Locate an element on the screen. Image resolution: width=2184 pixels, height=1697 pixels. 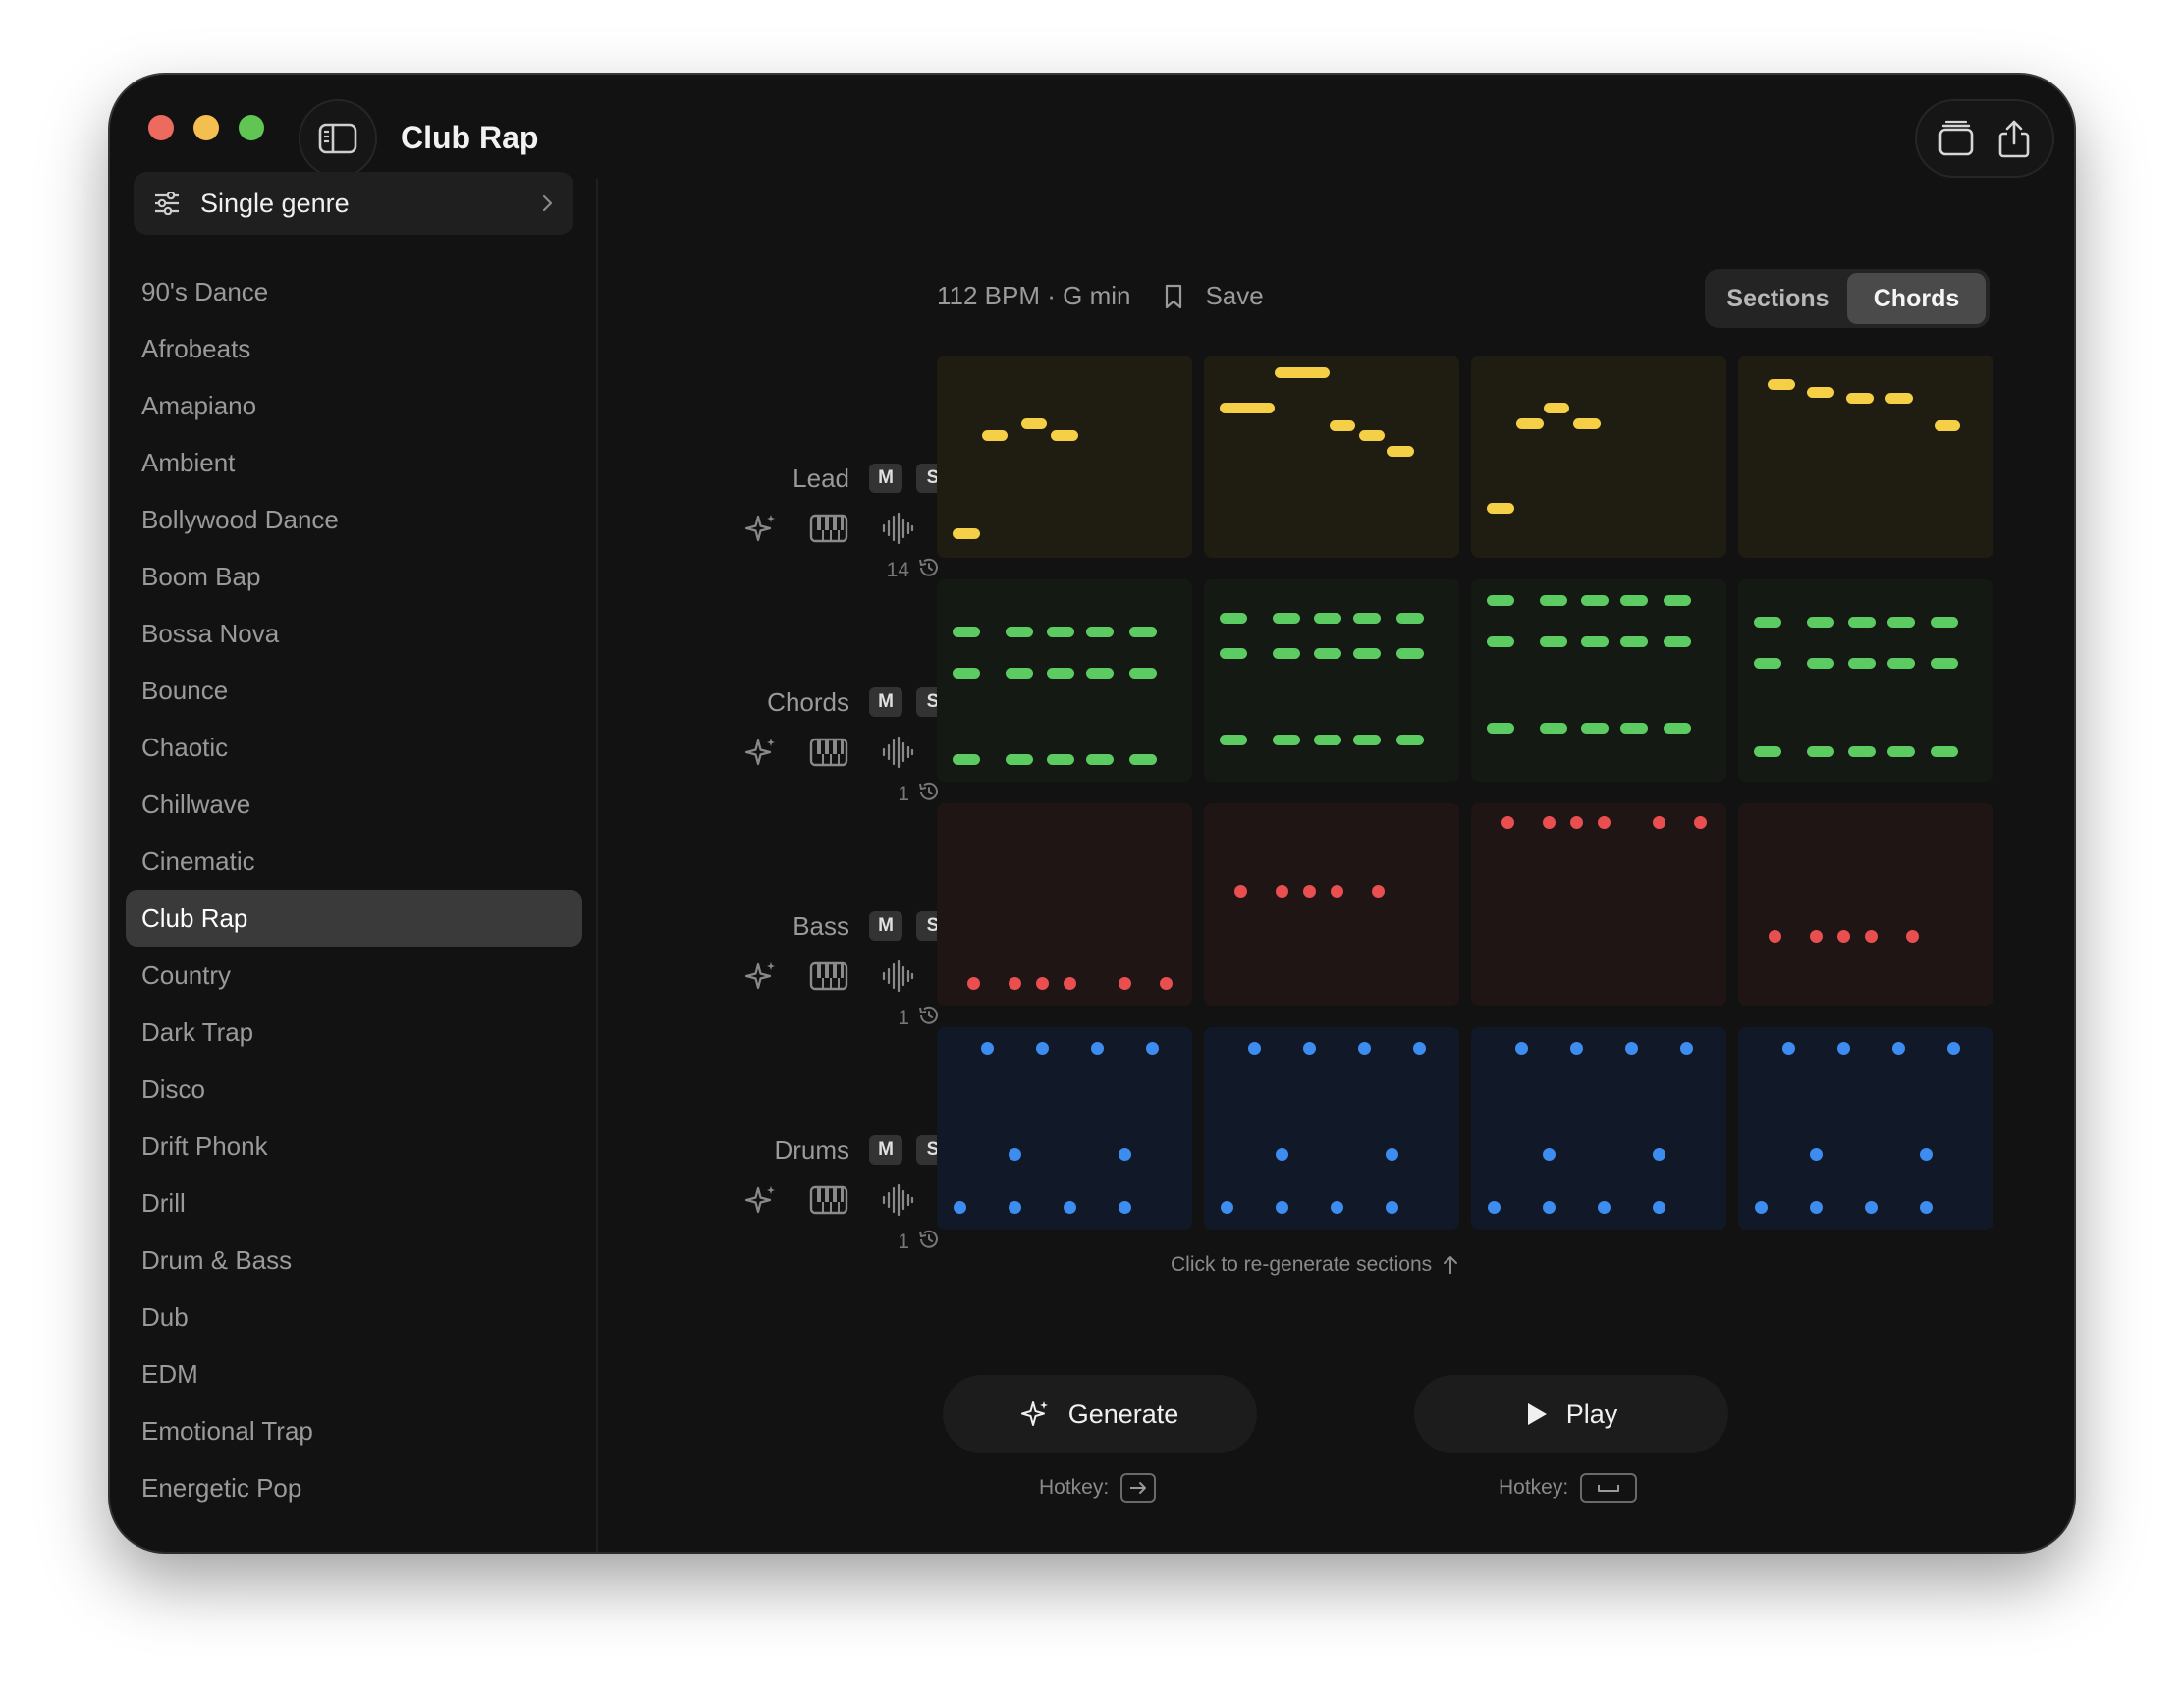
generate-hotkey: Hotkey: is located at coordinates (1098, 1488).